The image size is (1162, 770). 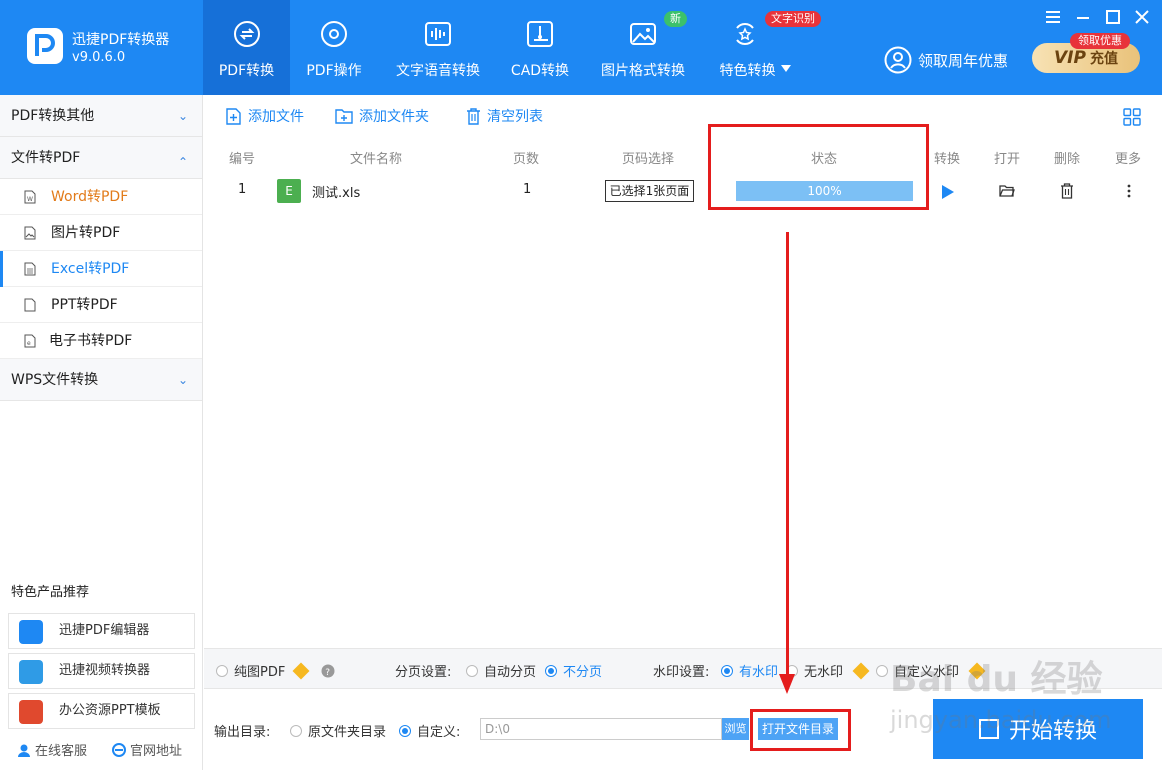 I want to click on sparkle-box-icon, so click(x=745, y=34).